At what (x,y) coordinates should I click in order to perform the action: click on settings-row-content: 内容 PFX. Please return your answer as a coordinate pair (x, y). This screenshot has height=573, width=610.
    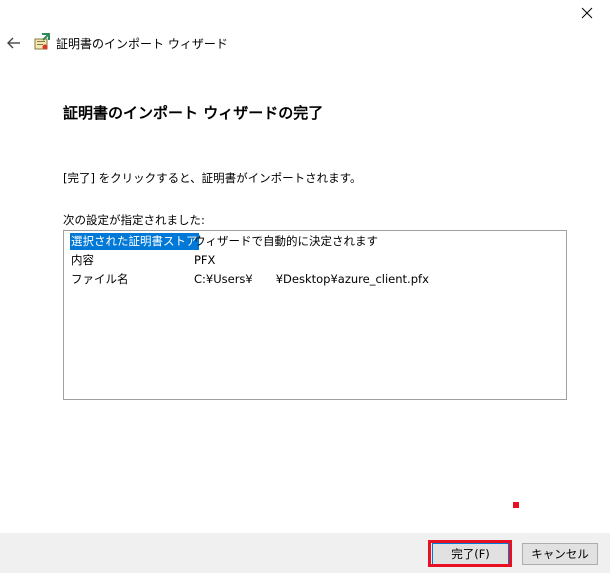
    Looking at the image, I should click on (317, 260).